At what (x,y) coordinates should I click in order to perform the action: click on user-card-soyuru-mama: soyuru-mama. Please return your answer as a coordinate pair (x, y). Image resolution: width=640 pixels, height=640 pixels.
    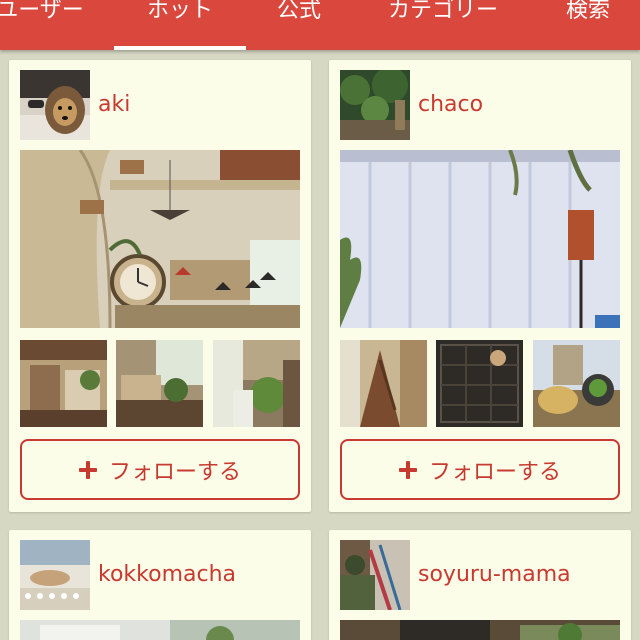
    Looking at the image, I should click on (480, 585).